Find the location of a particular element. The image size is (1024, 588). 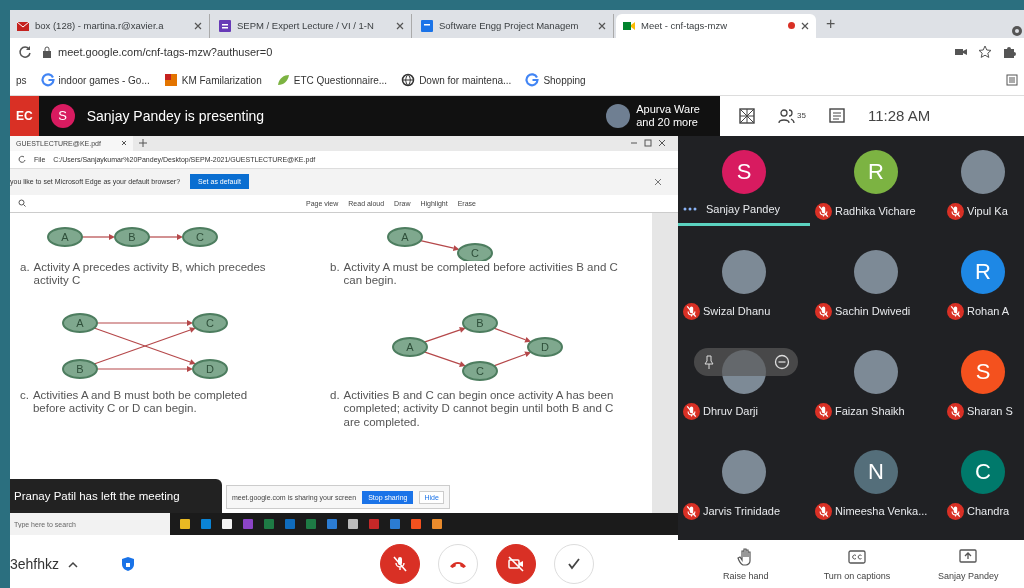

people-icon is located at coordinates (787, 115).